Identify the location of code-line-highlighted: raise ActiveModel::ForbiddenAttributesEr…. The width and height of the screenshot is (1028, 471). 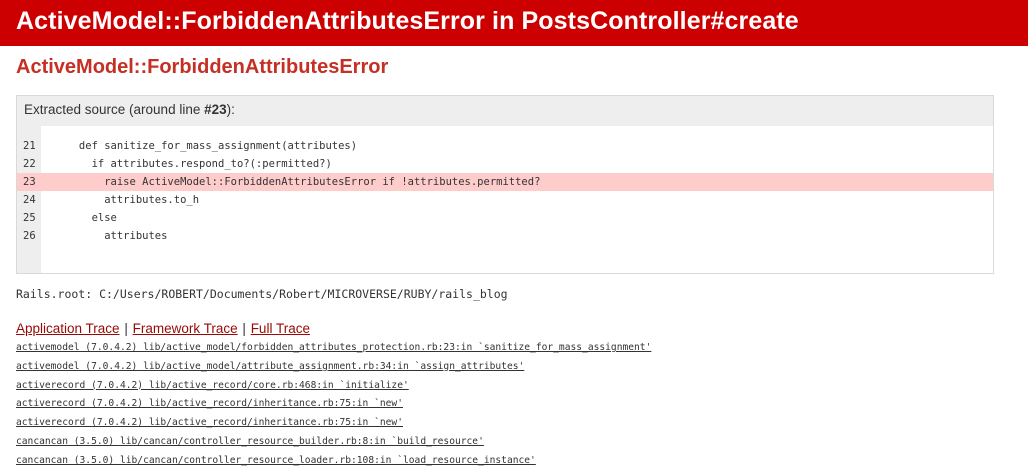
(517, 182).